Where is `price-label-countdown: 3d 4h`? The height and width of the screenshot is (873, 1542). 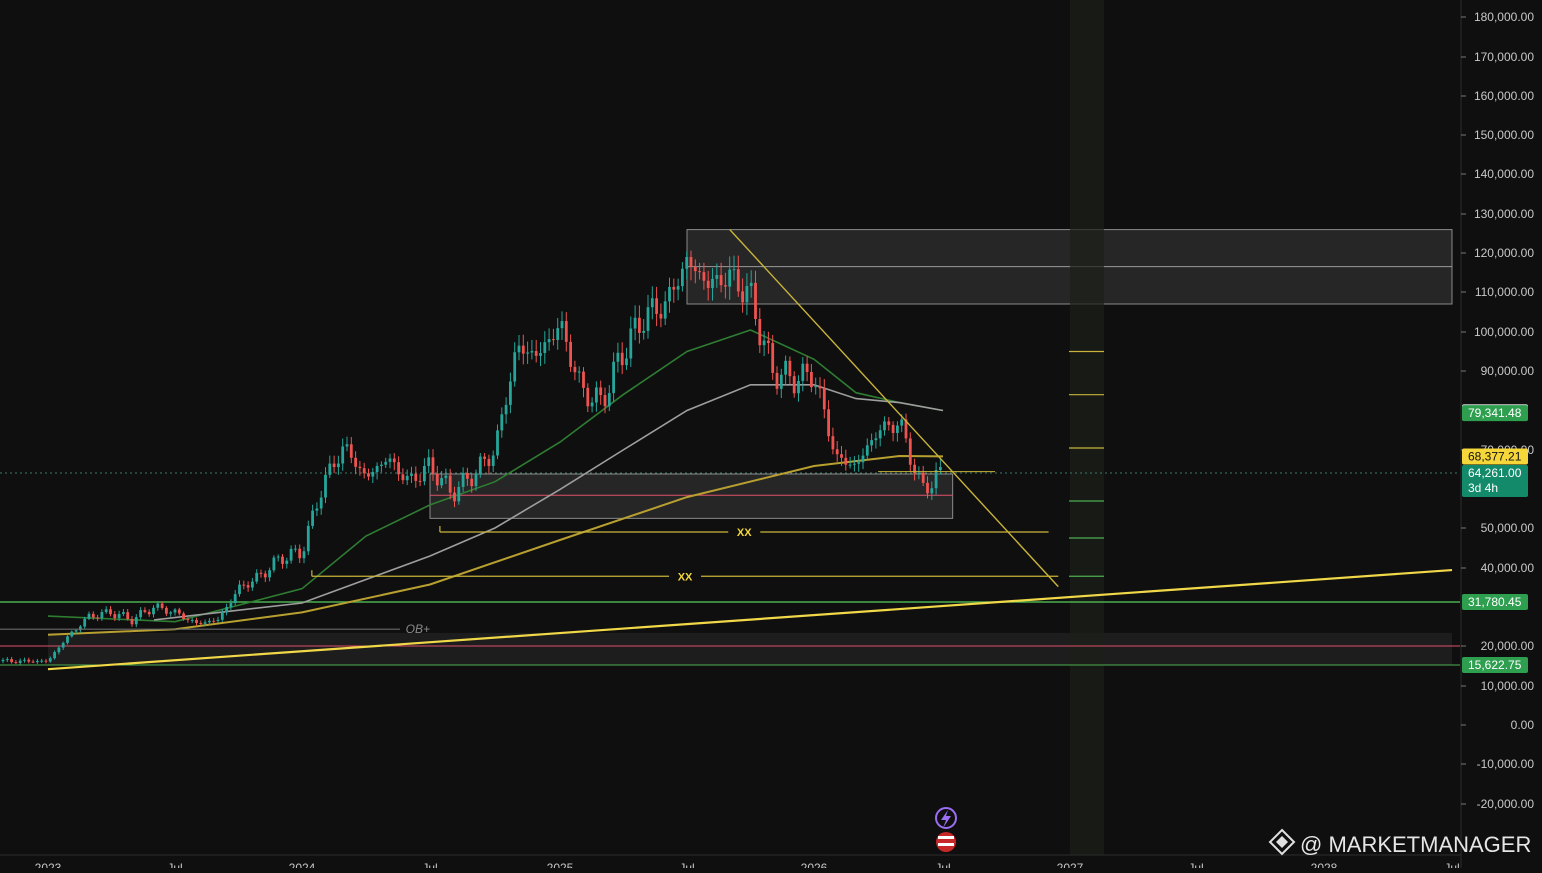 price-label-countdown: 3d 4h is located at coordinates (1483, 488).